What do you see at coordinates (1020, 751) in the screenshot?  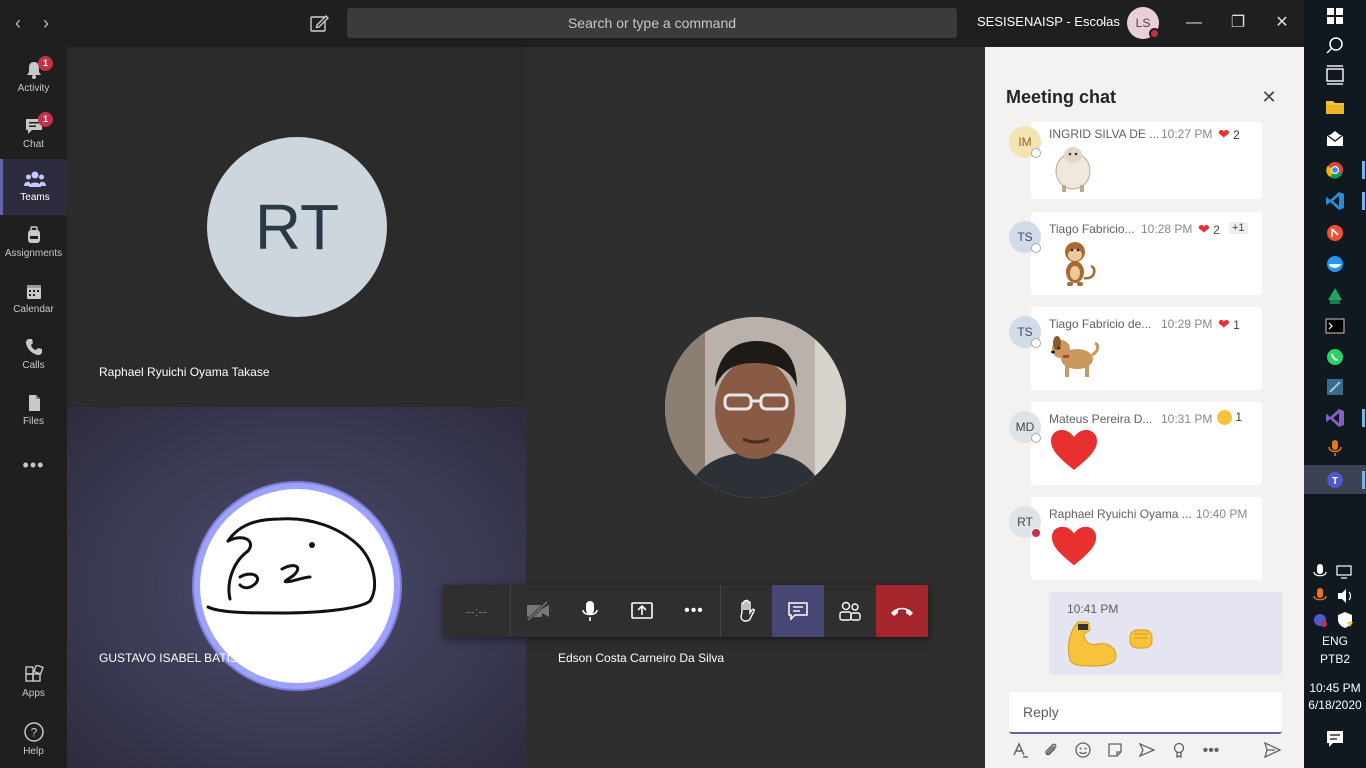 I see `format-text-icon` at bounding box center [1020, 751].